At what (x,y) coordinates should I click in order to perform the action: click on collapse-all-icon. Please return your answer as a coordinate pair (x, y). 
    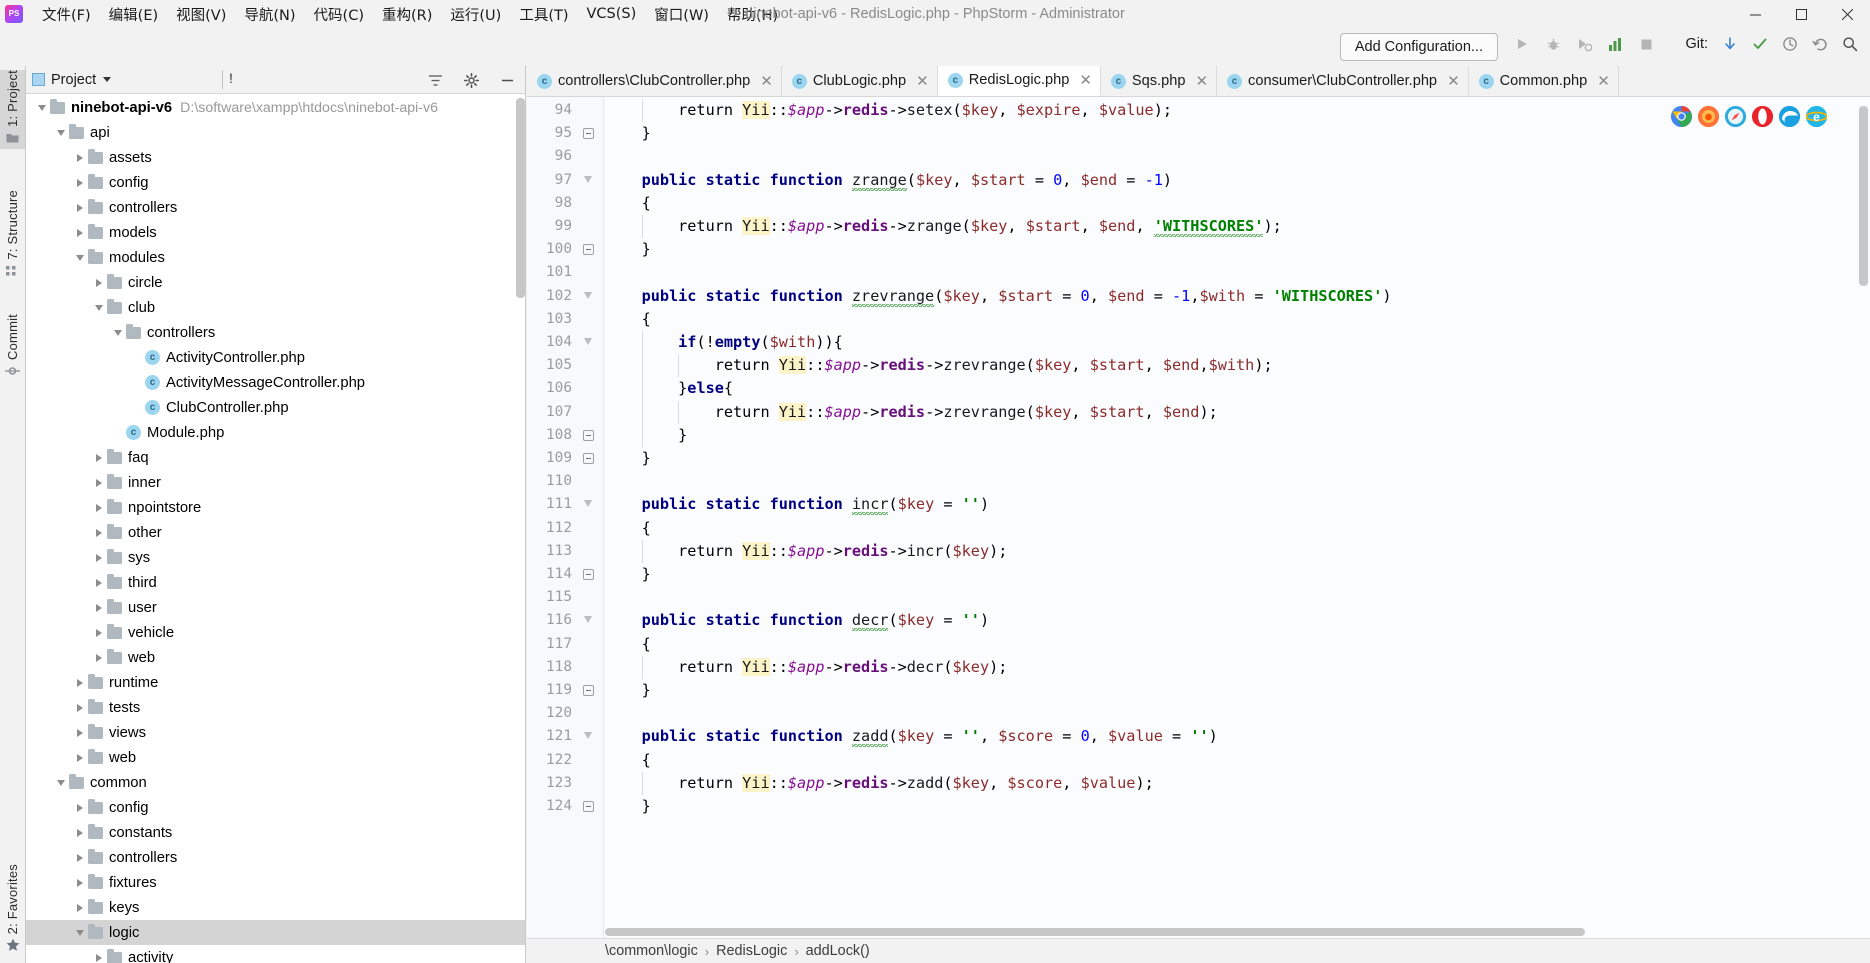
    Looking at the image, I should click on (435, 80).